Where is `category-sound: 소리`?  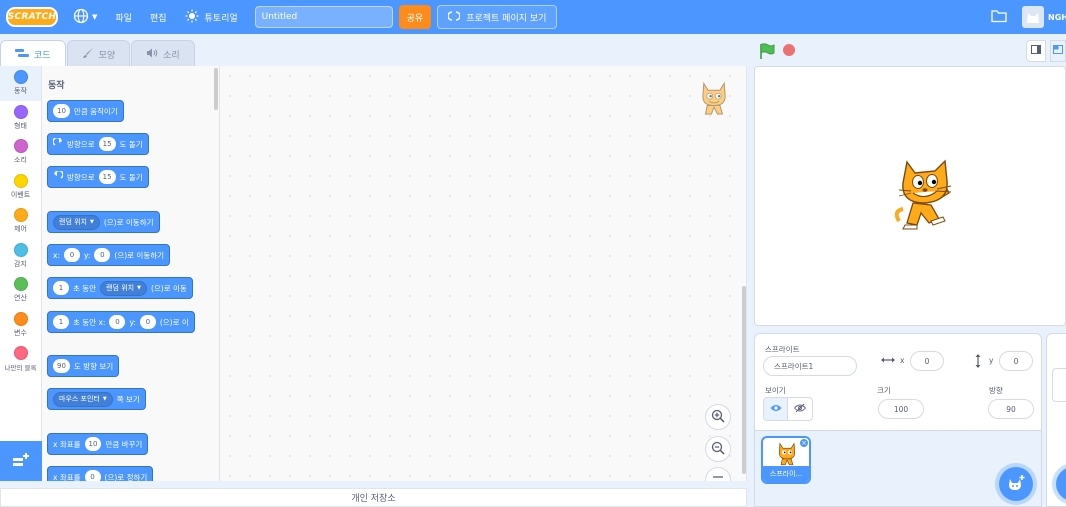
category-sound: 소리 is located at coordinates (20, 152).